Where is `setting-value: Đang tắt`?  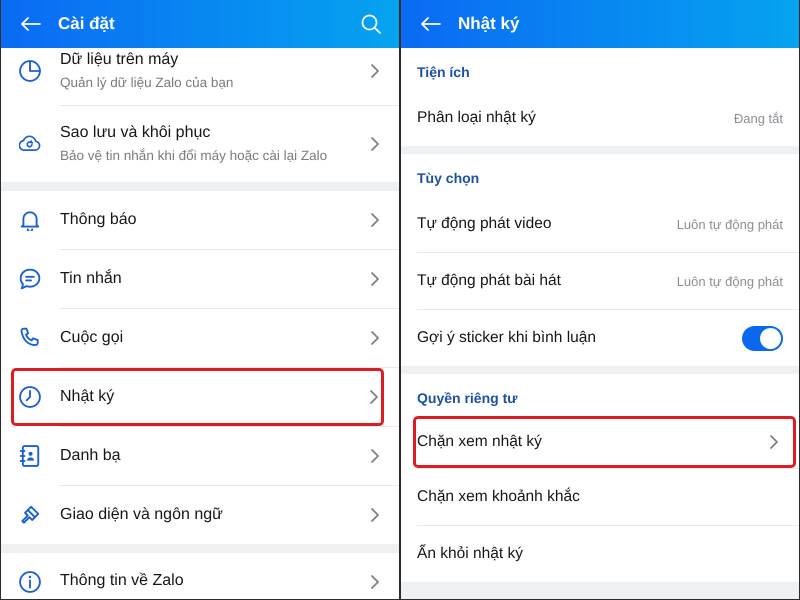 setting-value: Đang tắt is located at coordinates (758, 118).